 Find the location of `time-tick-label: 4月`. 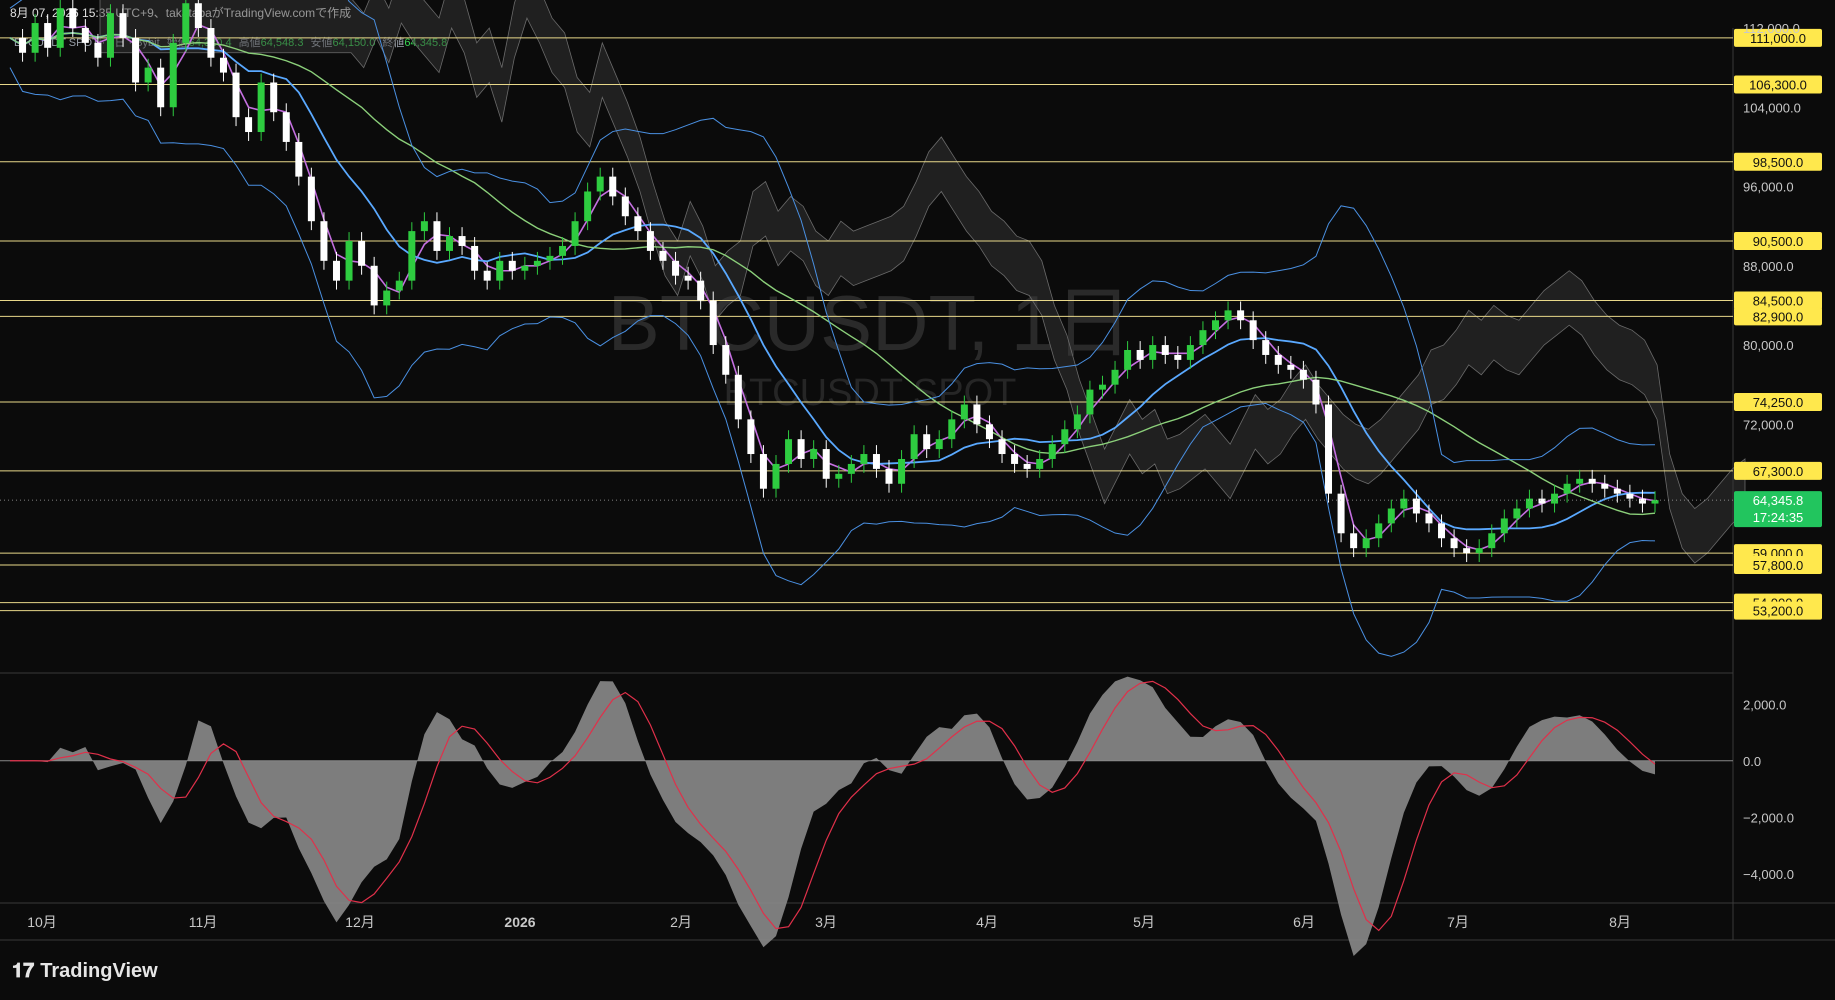

time-tick-label: 4月 is located at coordinates (987, 922).